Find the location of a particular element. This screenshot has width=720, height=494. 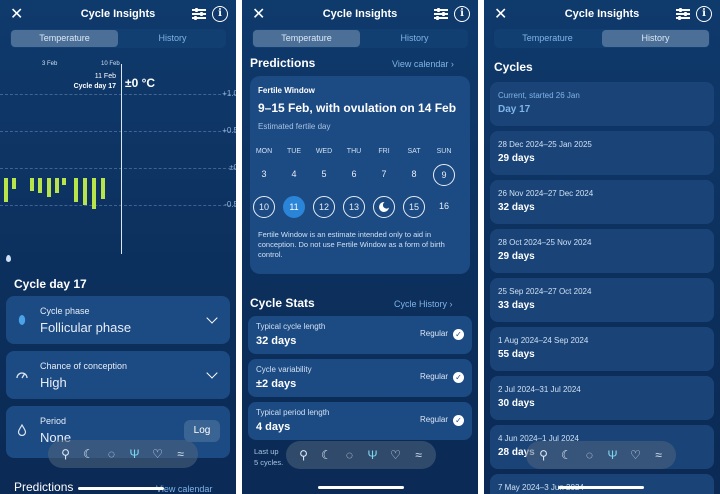

ovulation-day-icon is located at coordinates (384, 207).